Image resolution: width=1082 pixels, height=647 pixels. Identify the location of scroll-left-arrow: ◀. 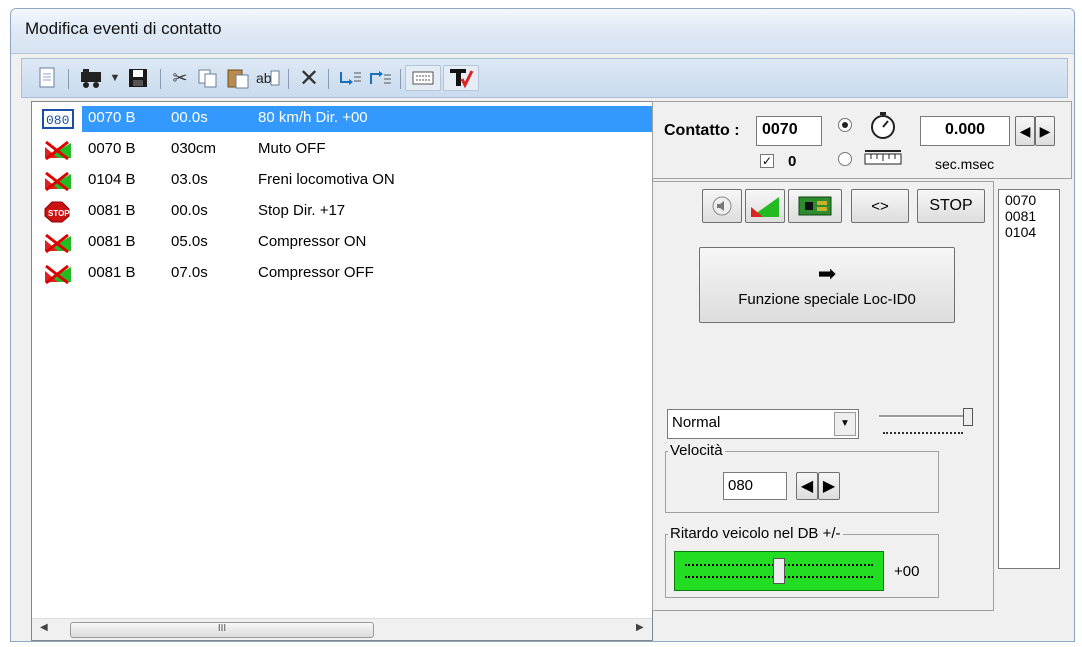
(44, 627).